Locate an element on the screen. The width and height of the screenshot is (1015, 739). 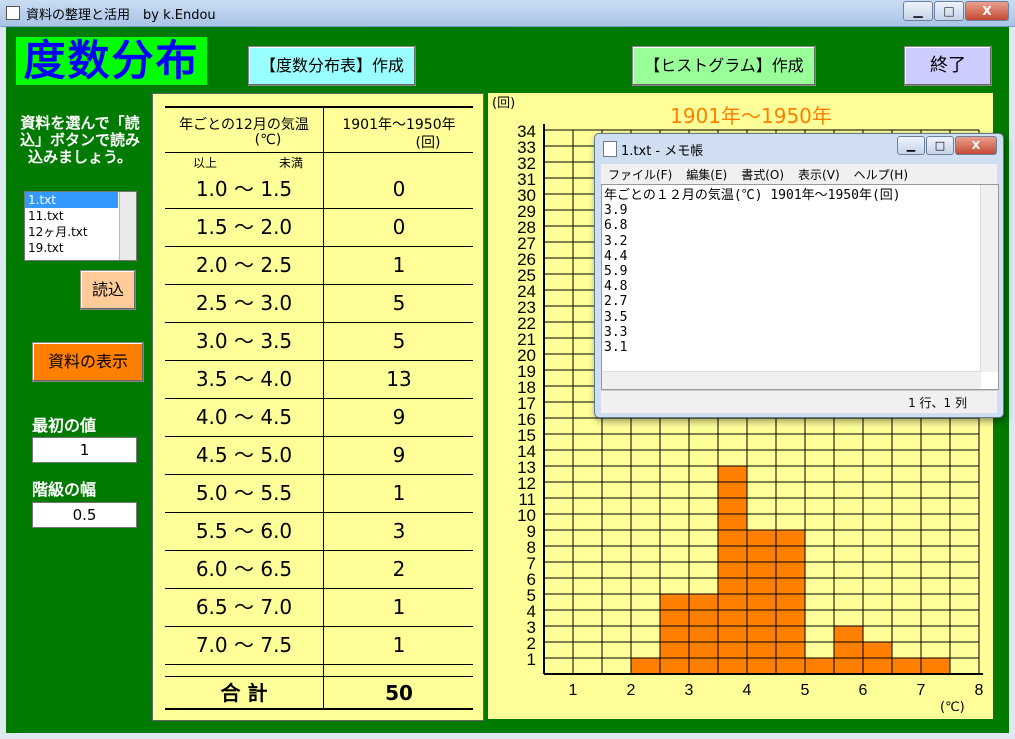
class-range: 5.5 〜 6.0 is located at coordinates (244, 531).